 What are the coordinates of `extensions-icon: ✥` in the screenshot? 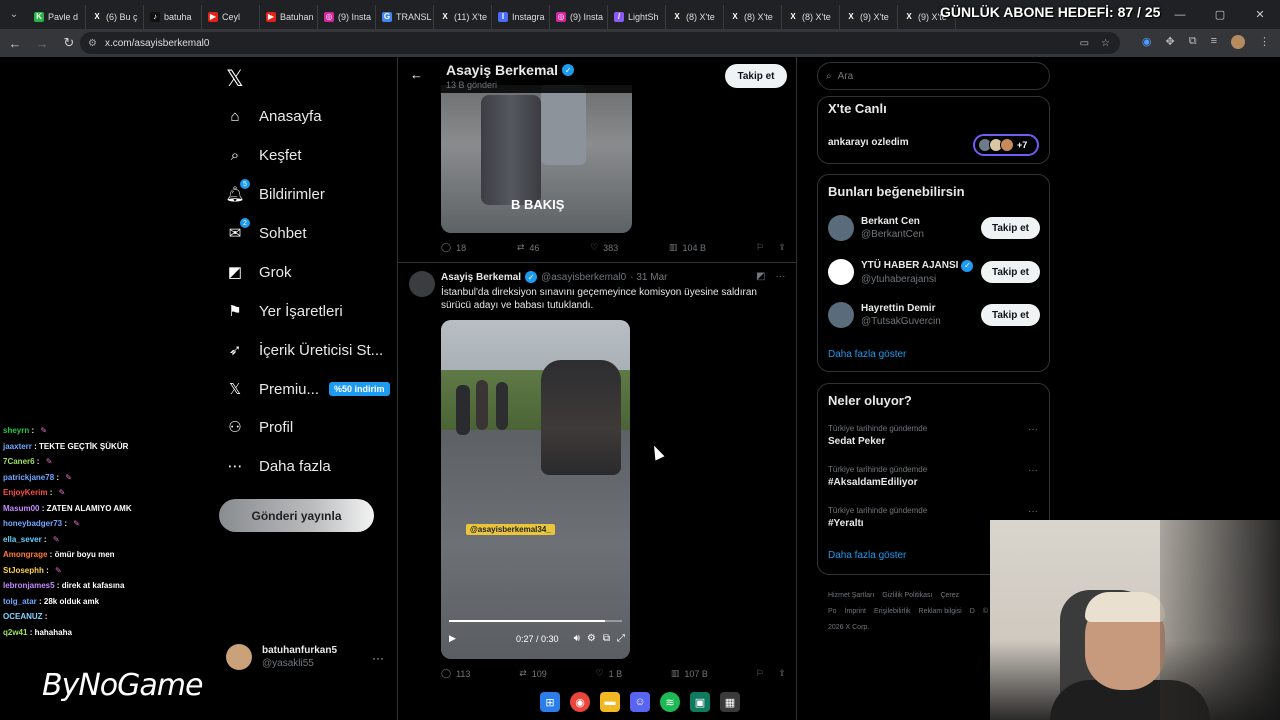 It's located at (1170, 42).